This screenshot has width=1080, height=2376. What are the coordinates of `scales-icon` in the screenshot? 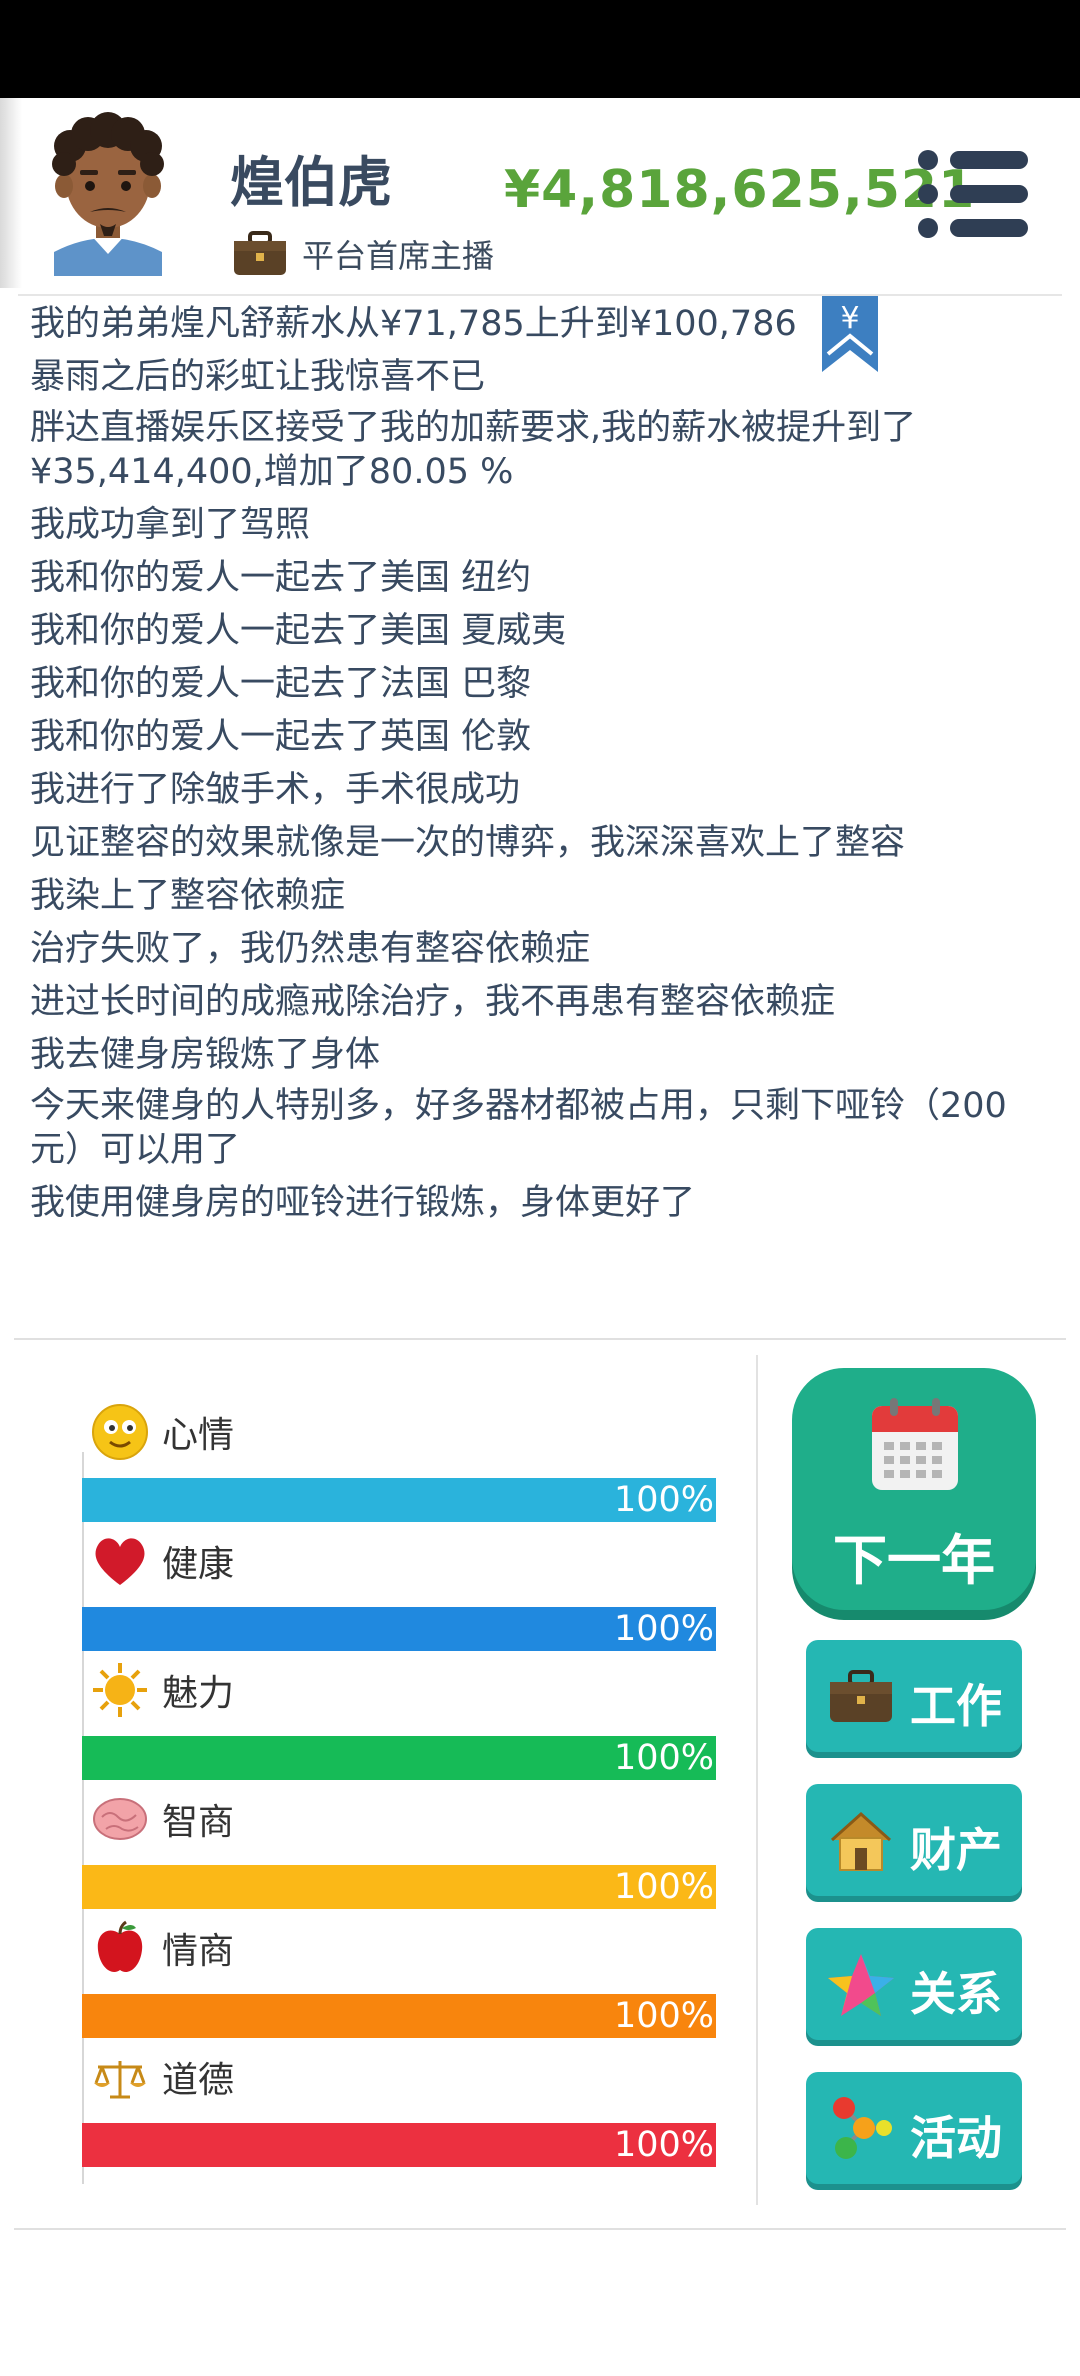 It's located at (120, 2080).